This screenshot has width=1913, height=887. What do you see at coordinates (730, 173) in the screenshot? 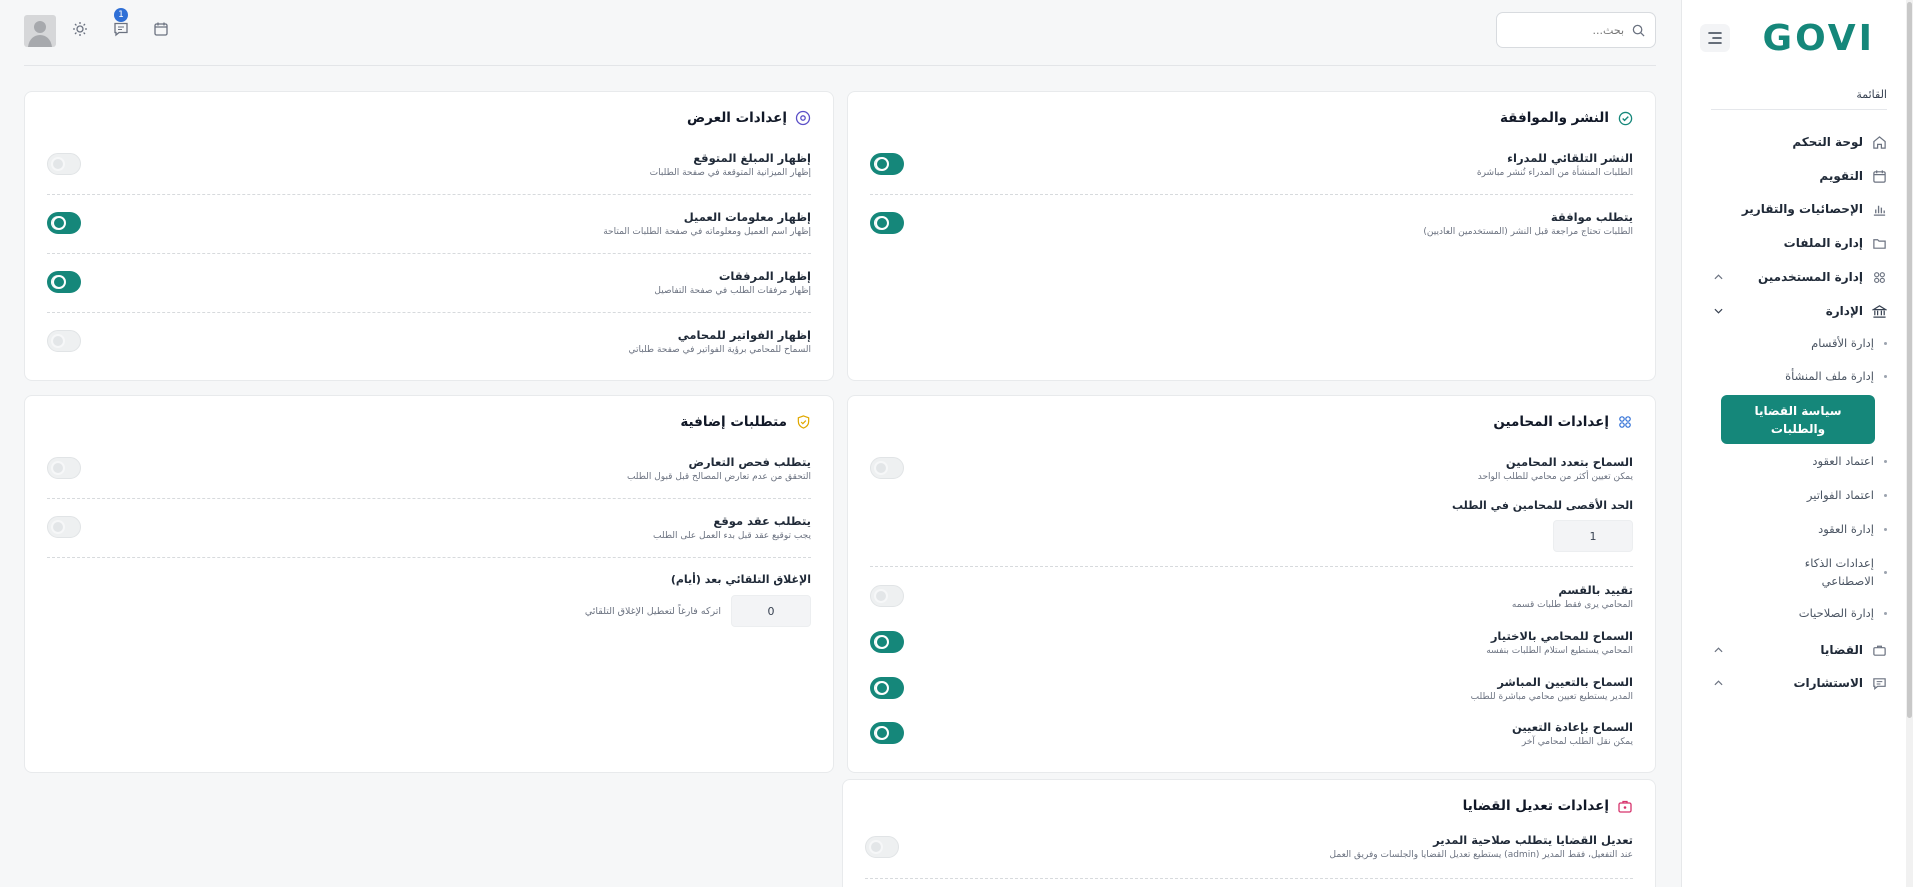
I see `setting-description: إظهار الميزانية المتوقعة في صفحة الطلبات` at bounding box center [730, 173].